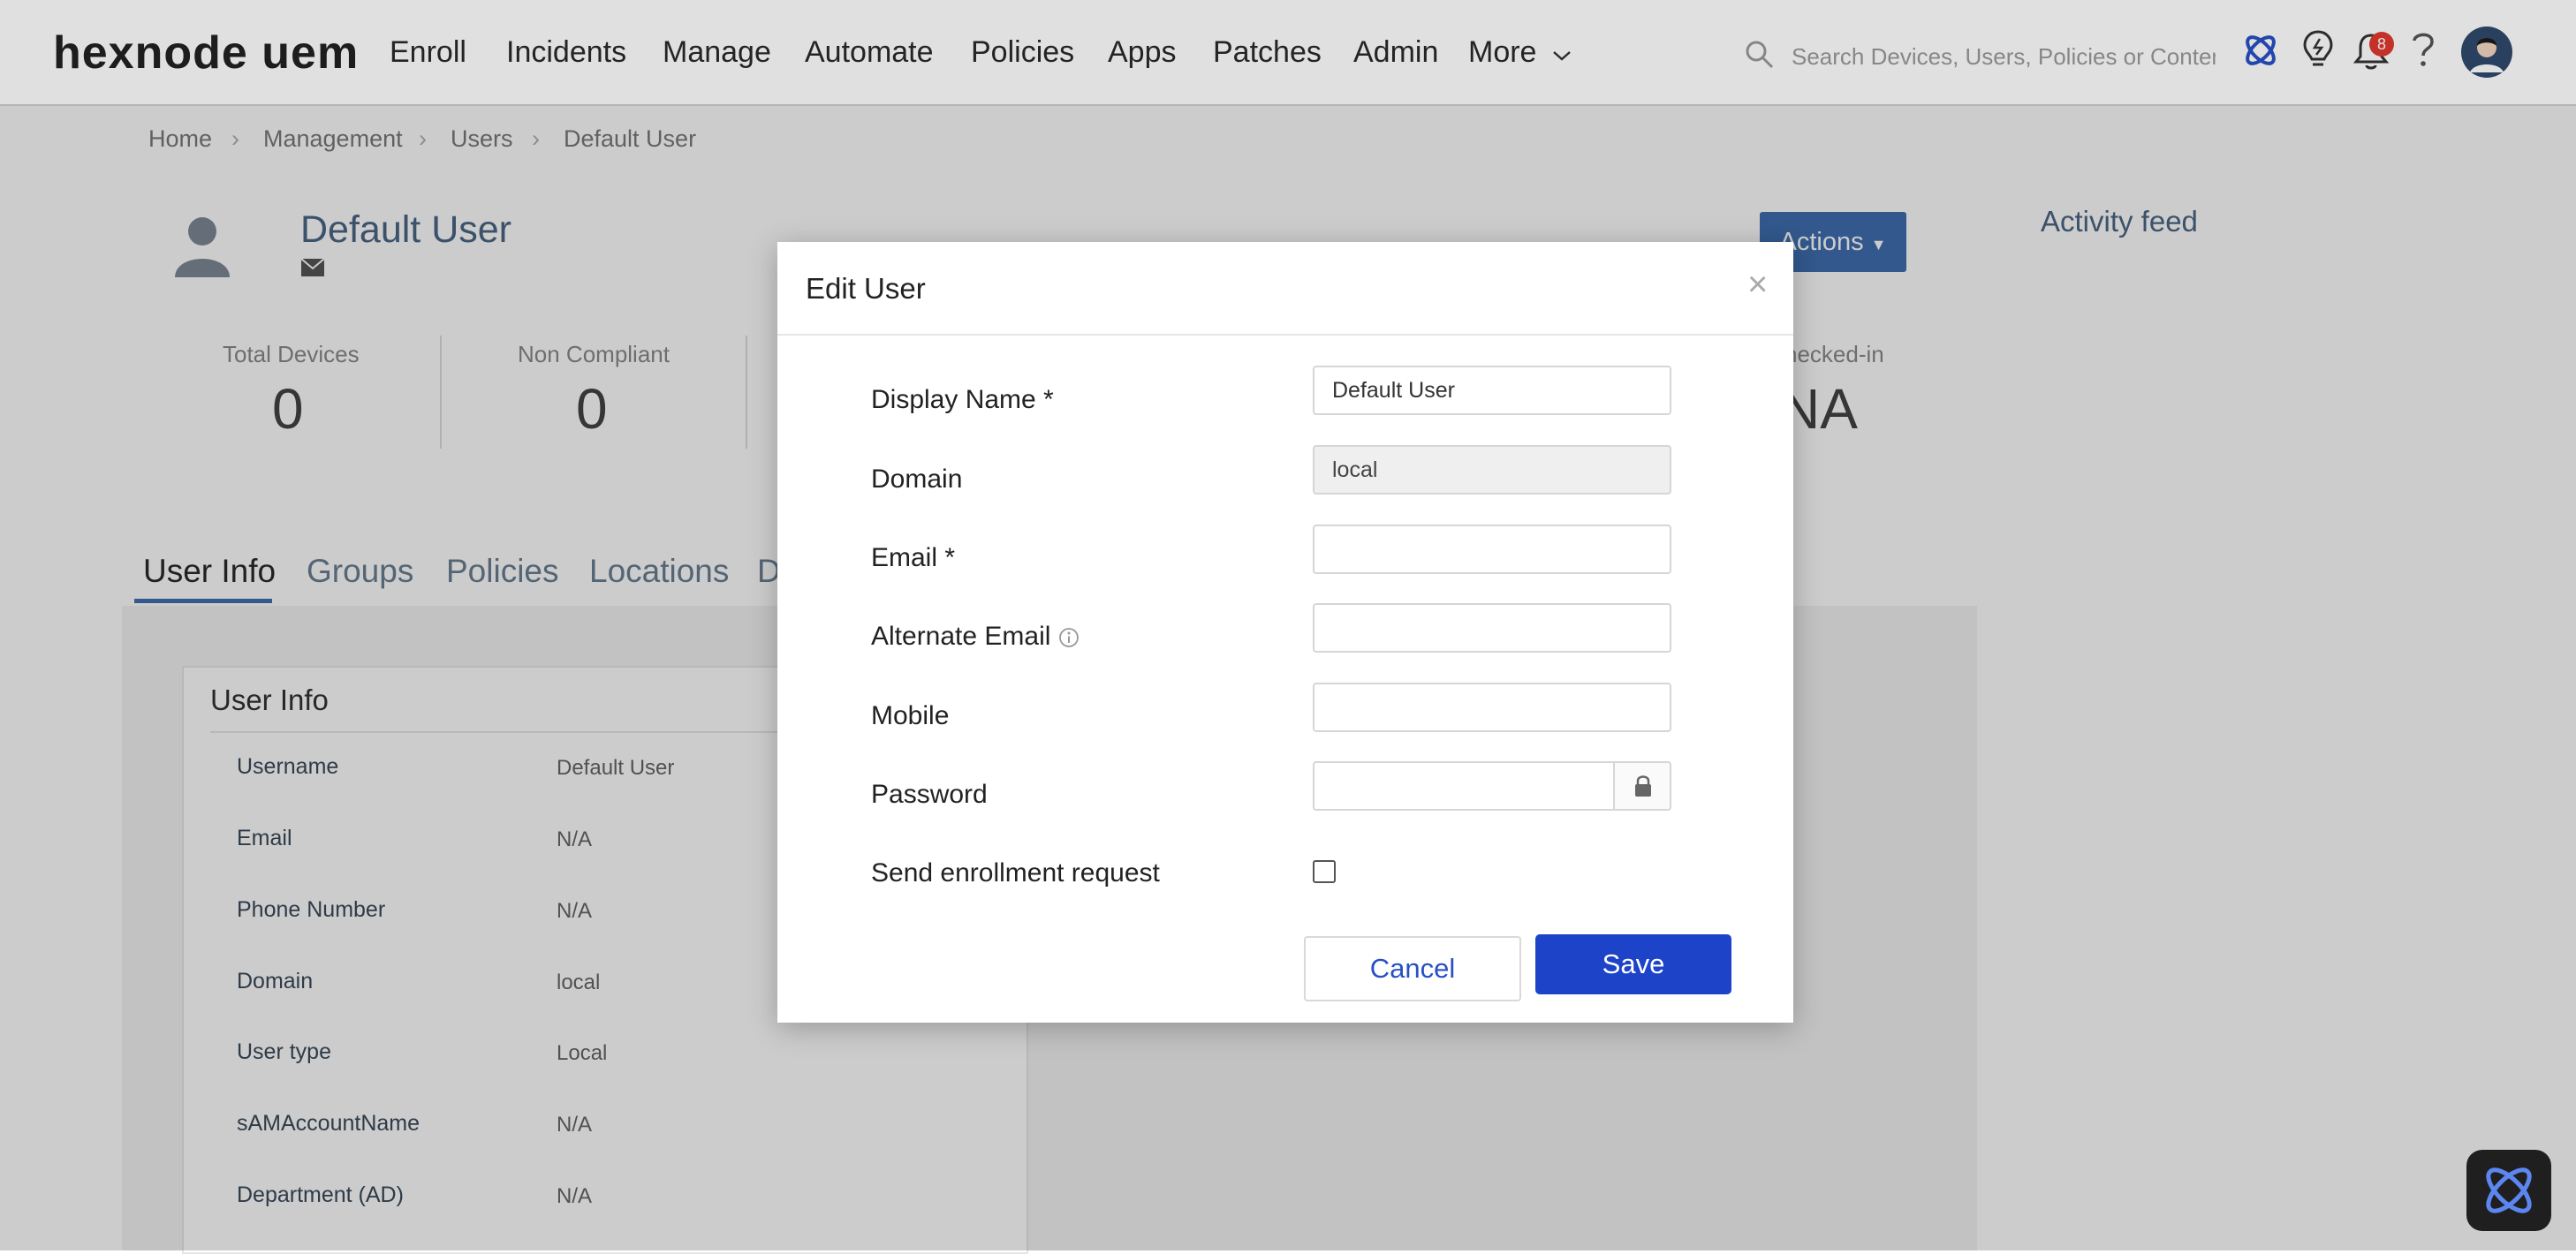  Describe the element at coordinates (911, 715) in the screenshot. I see `mobile-label: Mobile` at that location.